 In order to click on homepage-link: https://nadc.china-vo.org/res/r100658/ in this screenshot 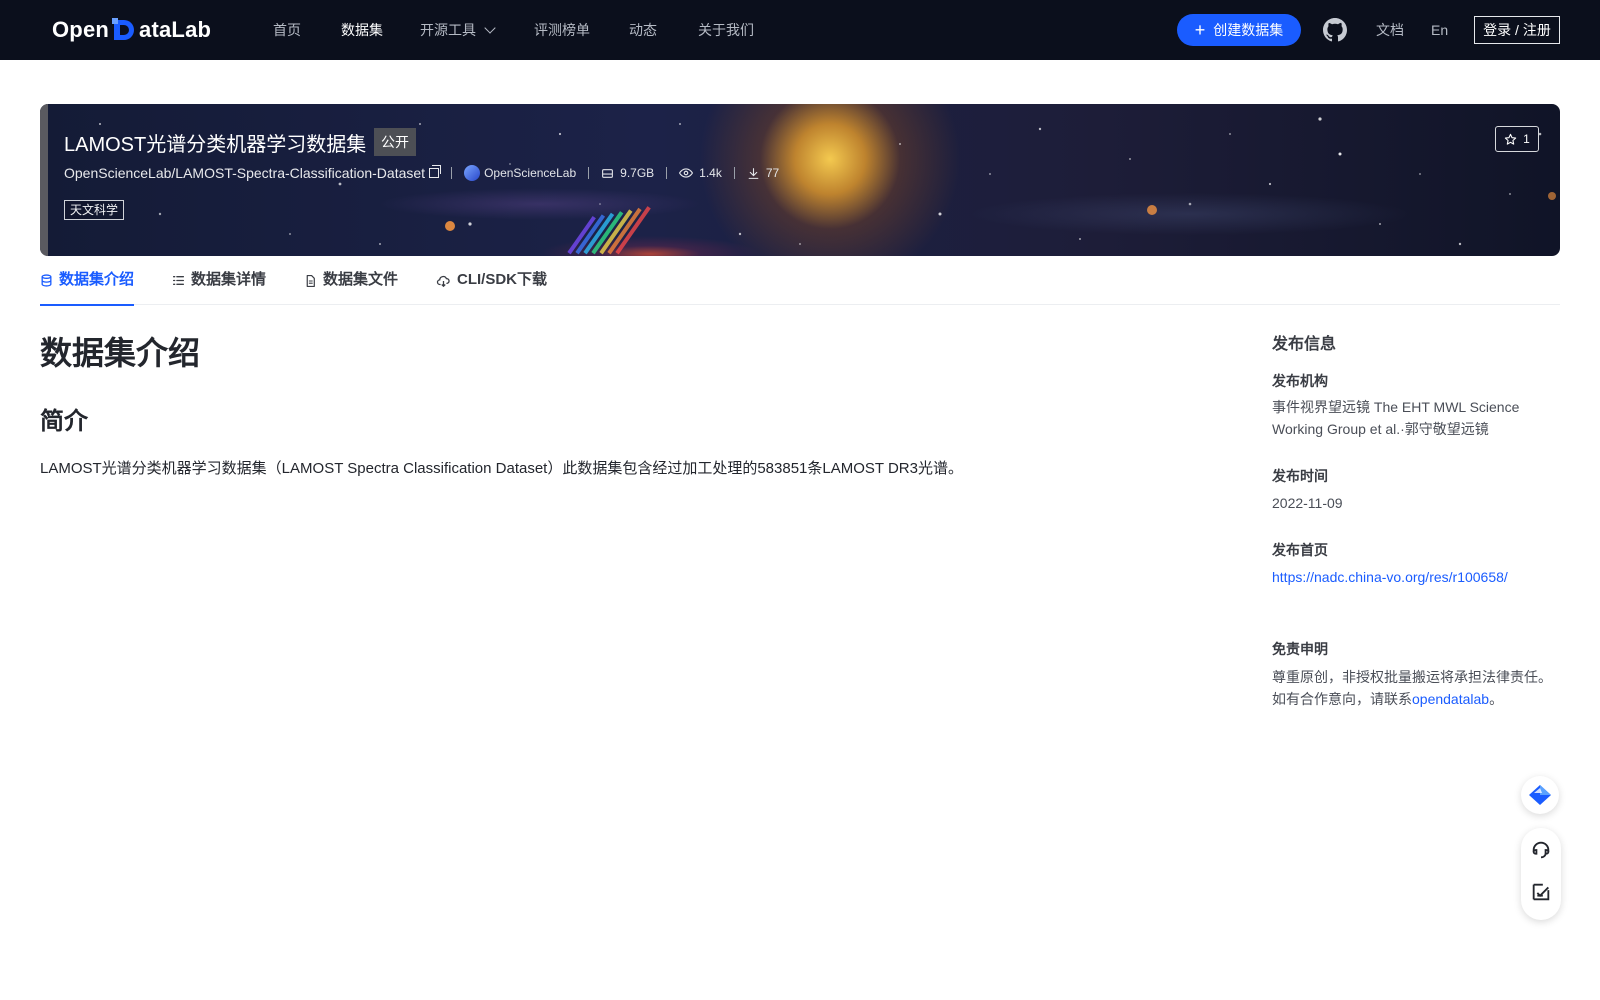, I will do `click(1417, 577)`.